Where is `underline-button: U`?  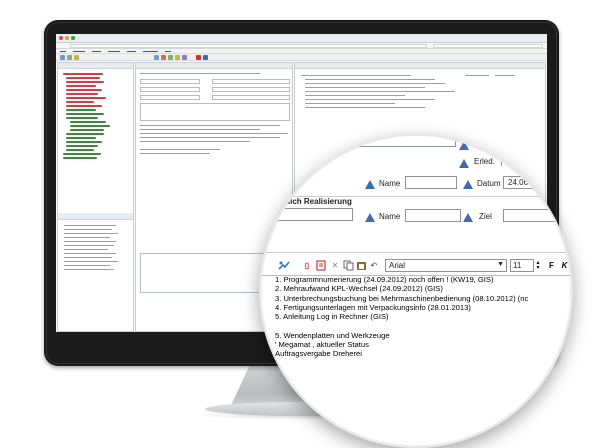 underline-button: U is located at coordinates (572, 265).